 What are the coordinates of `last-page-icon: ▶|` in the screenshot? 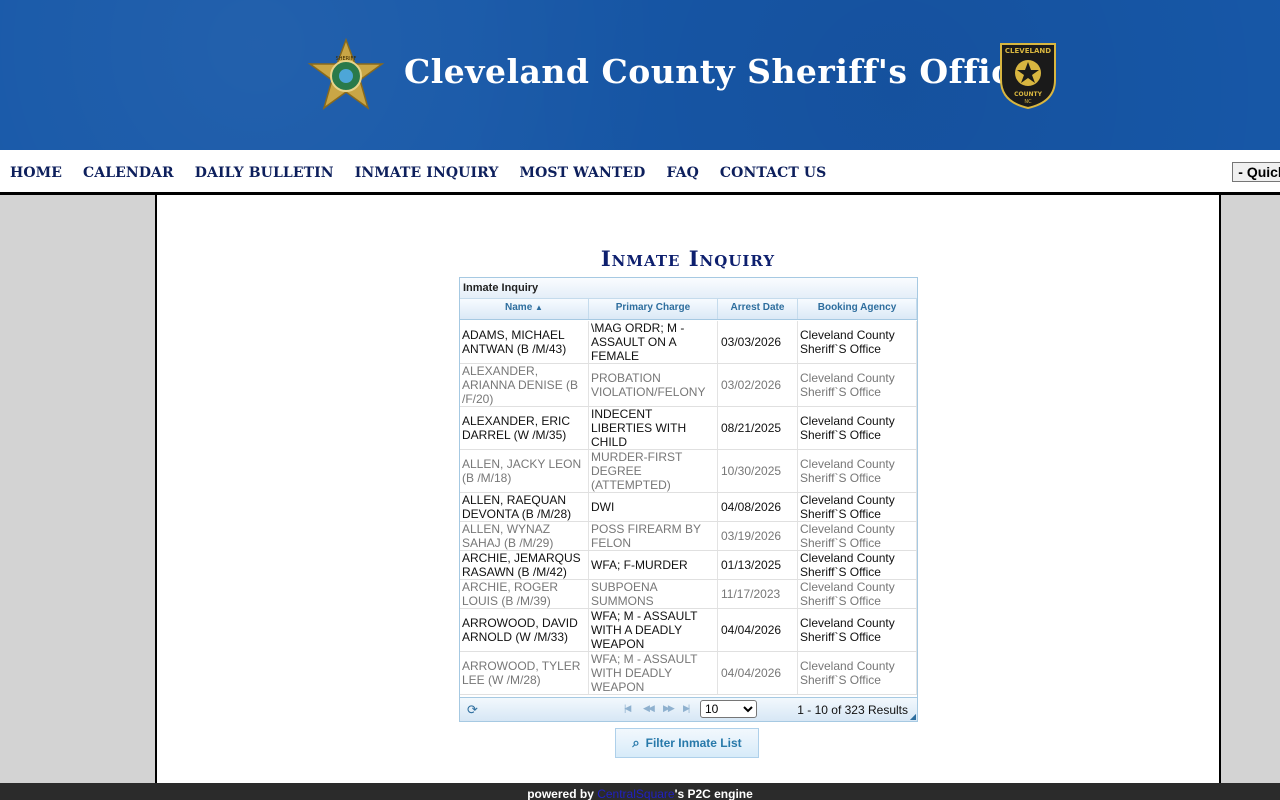 It's located at (686, 708).